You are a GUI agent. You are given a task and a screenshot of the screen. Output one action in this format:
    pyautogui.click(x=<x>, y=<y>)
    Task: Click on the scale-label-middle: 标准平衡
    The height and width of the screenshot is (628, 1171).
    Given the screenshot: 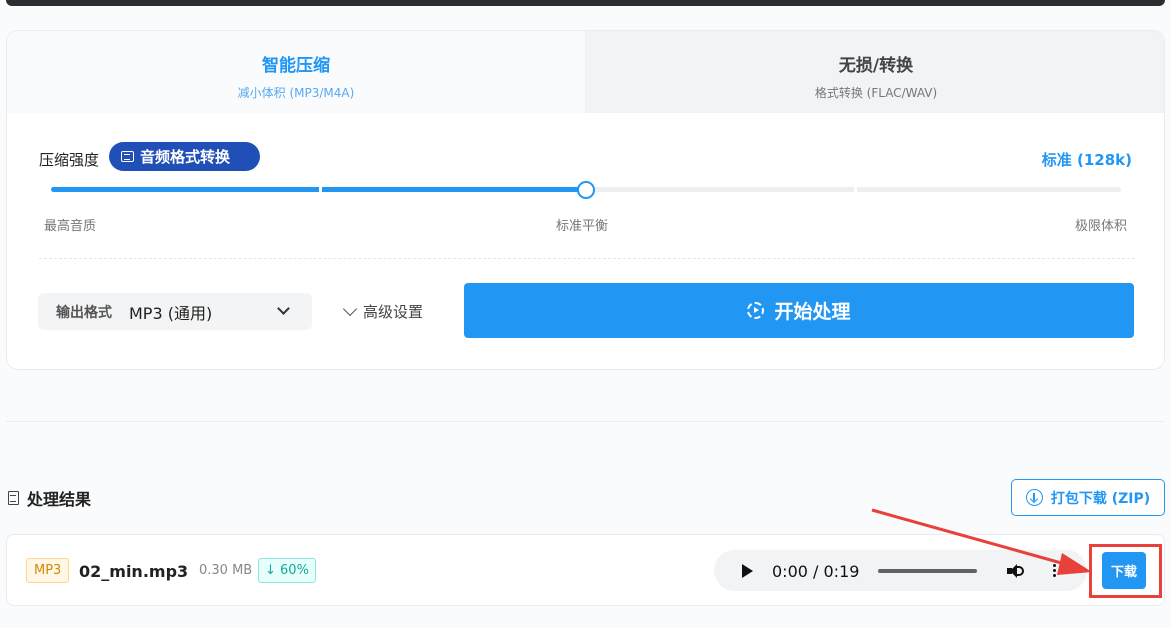 What is the action you would take?
    pyautogui.click(x=582, y=226)
    